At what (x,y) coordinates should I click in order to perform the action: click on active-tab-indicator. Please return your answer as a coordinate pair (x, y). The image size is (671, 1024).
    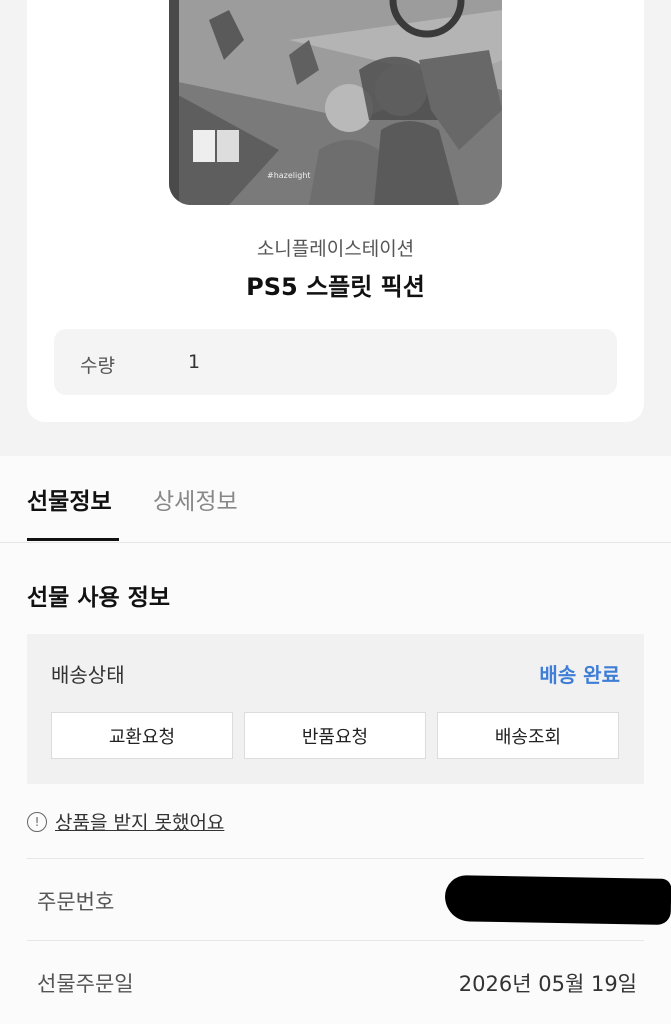
    Looking at the image, I should click on (73, 539).